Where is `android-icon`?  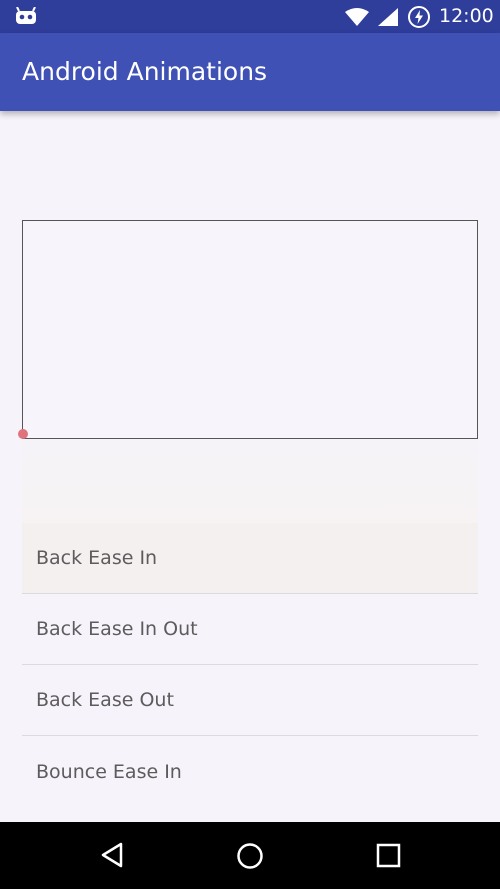 android-icon is located at coordinates (26, 17).